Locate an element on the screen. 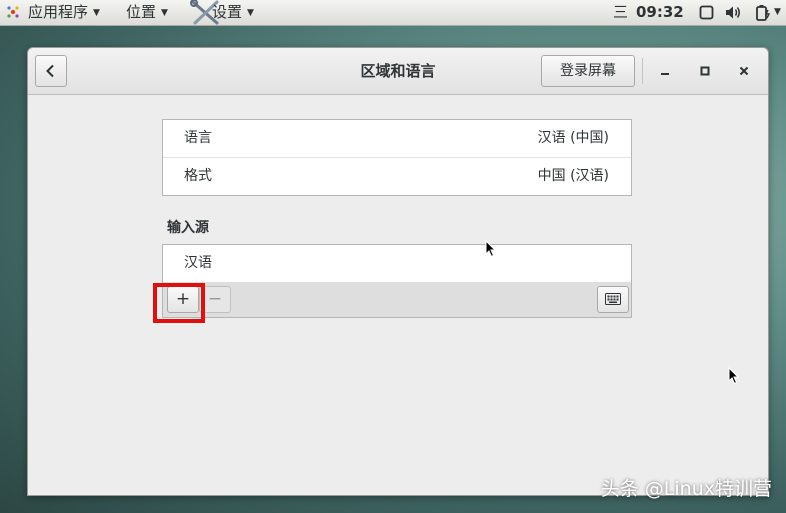 The height and width of the screenshot is (513, 786). keyboard-icon is located at coordinates (613, 299).